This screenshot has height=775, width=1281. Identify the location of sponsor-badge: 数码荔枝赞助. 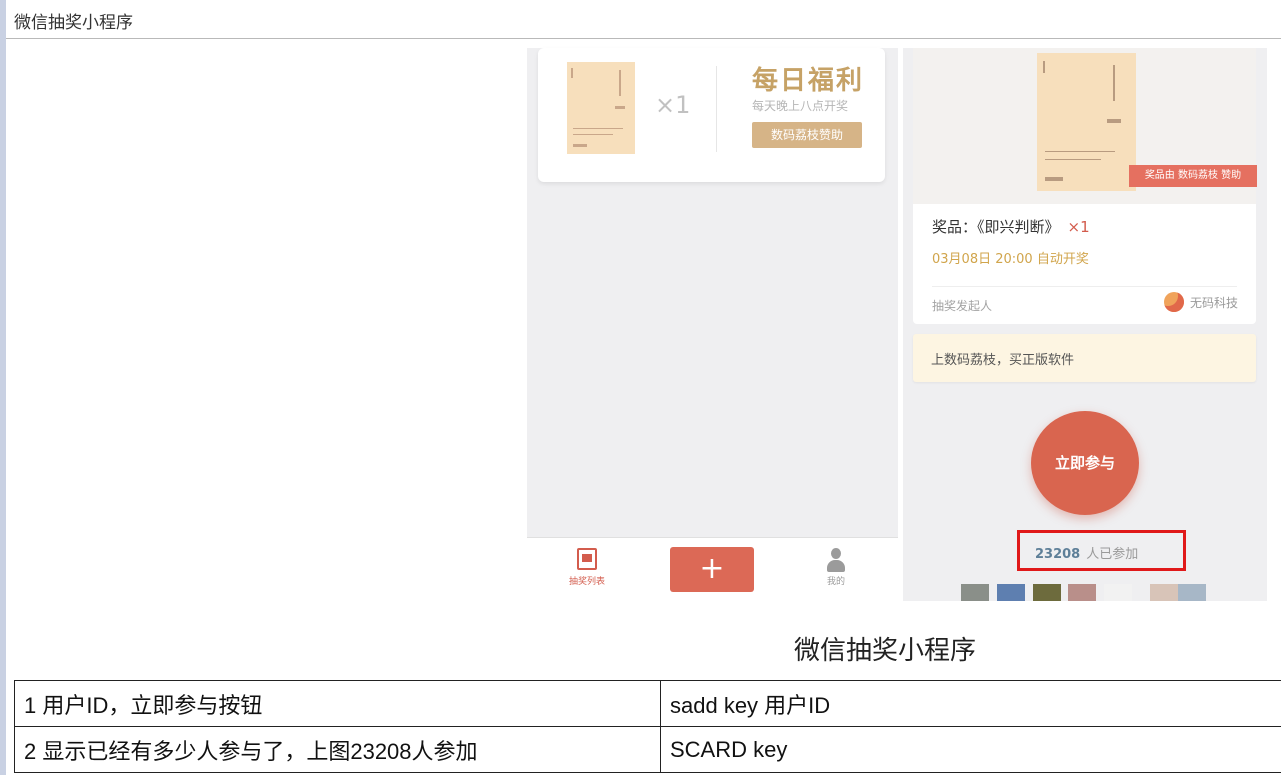
(807, 135).